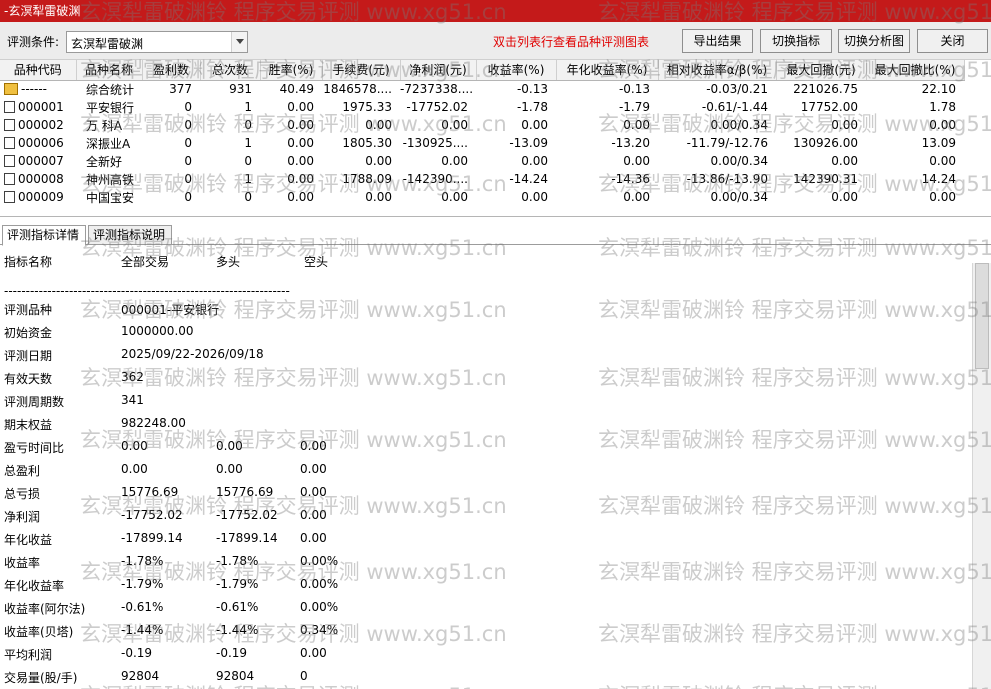  I want to click on detail-value: 15776.69, so click(150, 492).